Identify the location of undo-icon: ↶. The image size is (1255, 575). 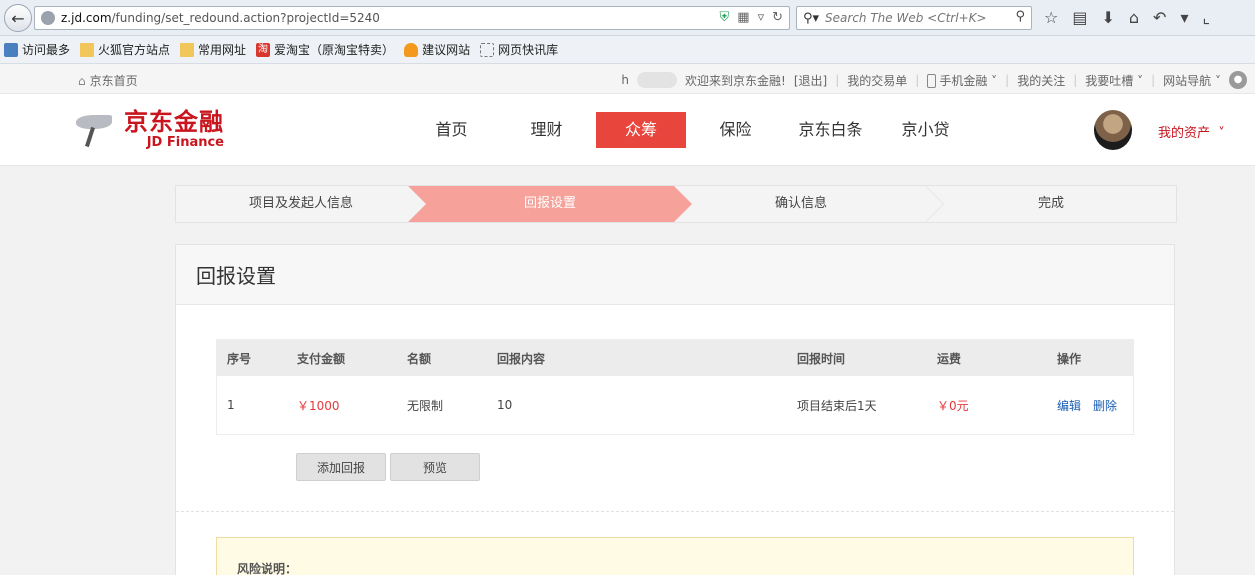
(1159, 17).